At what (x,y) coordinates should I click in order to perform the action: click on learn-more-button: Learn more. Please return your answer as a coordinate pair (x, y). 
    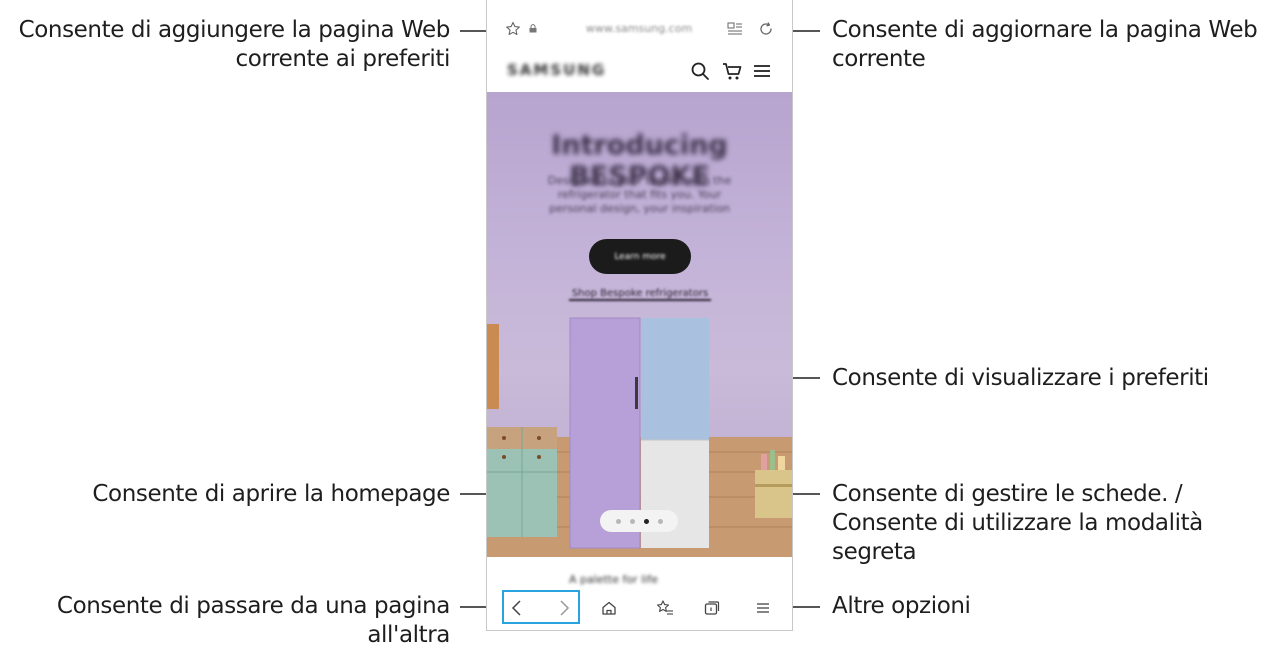
    Looking at the image, I should click on (640, 256).